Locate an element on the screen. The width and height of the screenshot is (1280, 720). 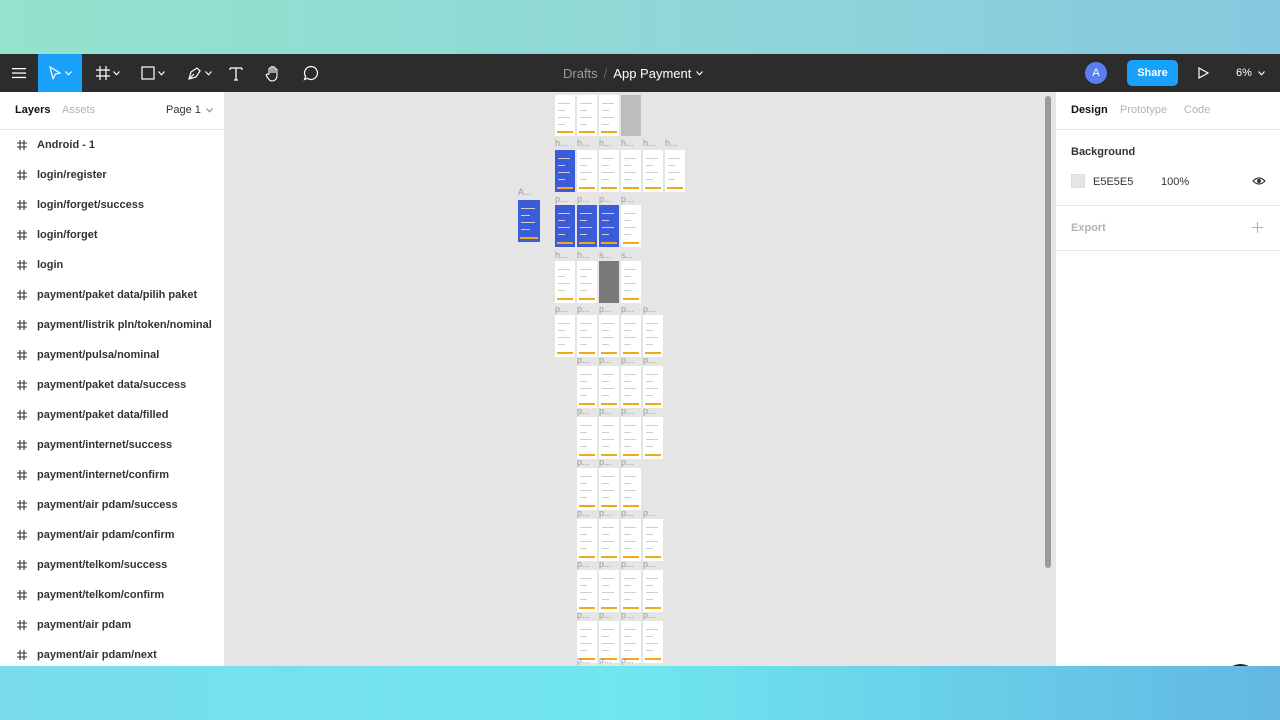
layer-item: payment/paket data/filled is located at coordinates (112, 415).